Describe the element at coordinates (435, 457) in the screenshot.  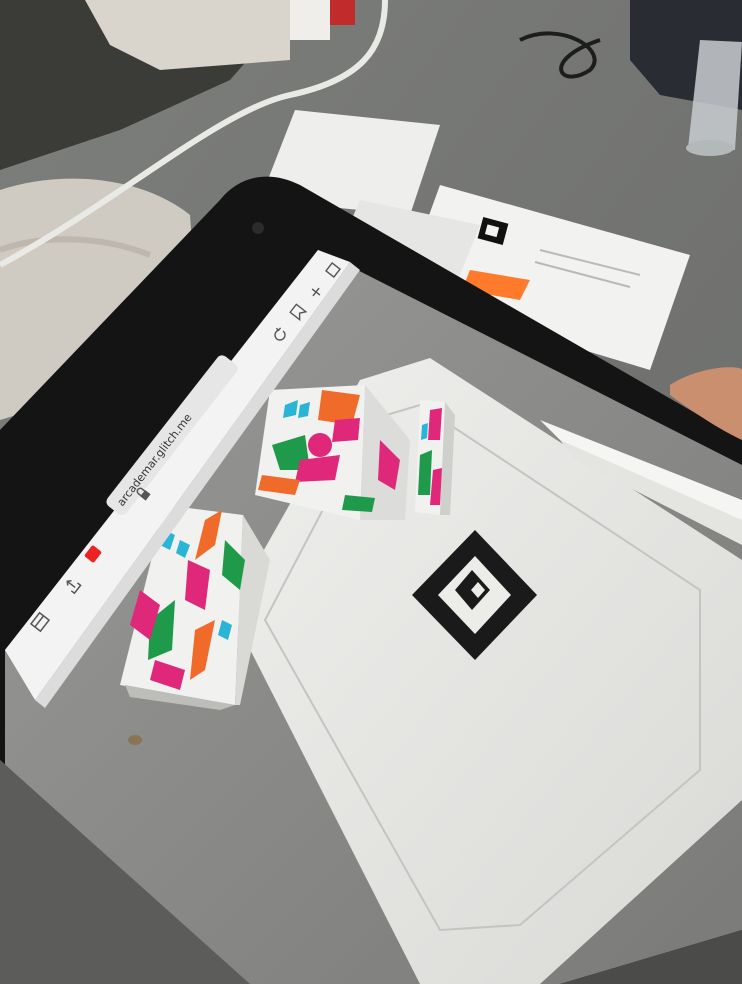
I see `ar-cube-small` at that location.